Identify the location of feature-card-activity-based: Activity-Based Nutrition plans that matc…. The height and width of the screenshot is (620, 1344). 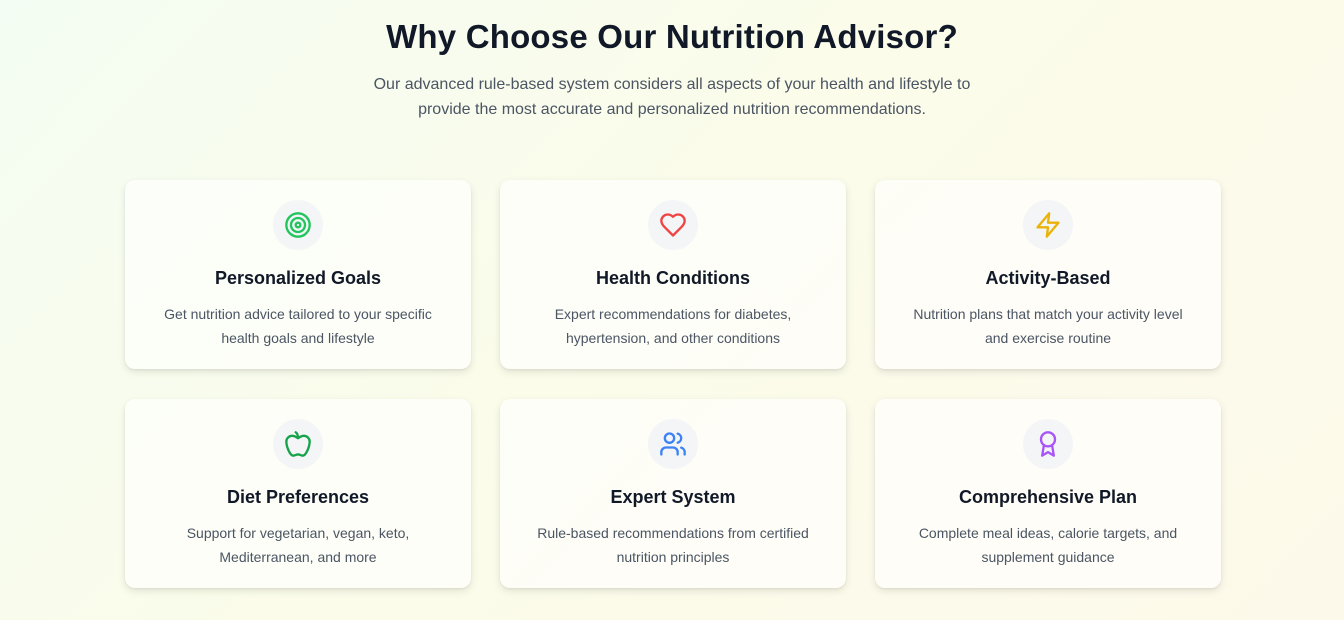
(1048, 274).